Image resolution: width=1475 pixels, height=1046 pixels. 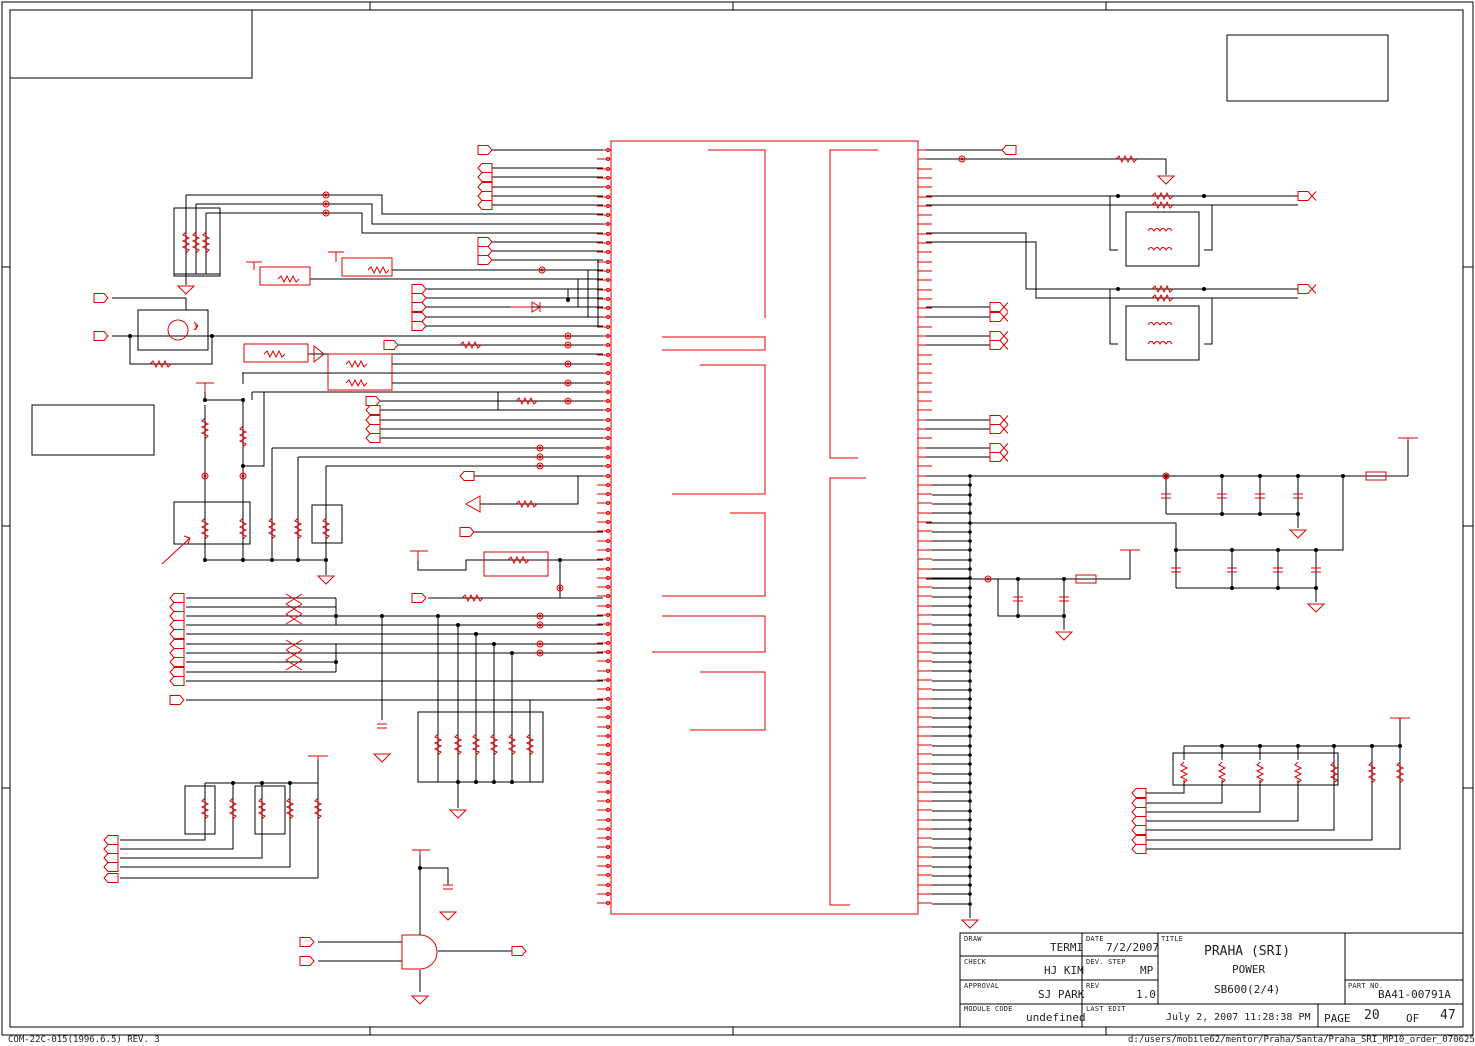 I want to click on of-label: OF, so click(x=1413, y=1018).